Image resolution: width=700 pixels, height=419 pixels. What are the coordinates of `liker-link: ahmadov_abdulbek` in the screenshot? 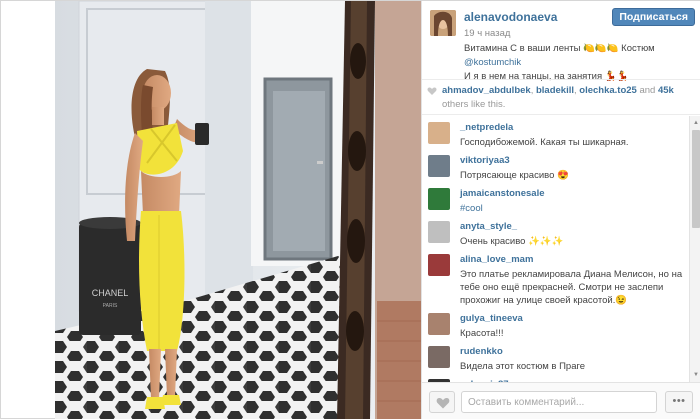 It's located at (486, 90).